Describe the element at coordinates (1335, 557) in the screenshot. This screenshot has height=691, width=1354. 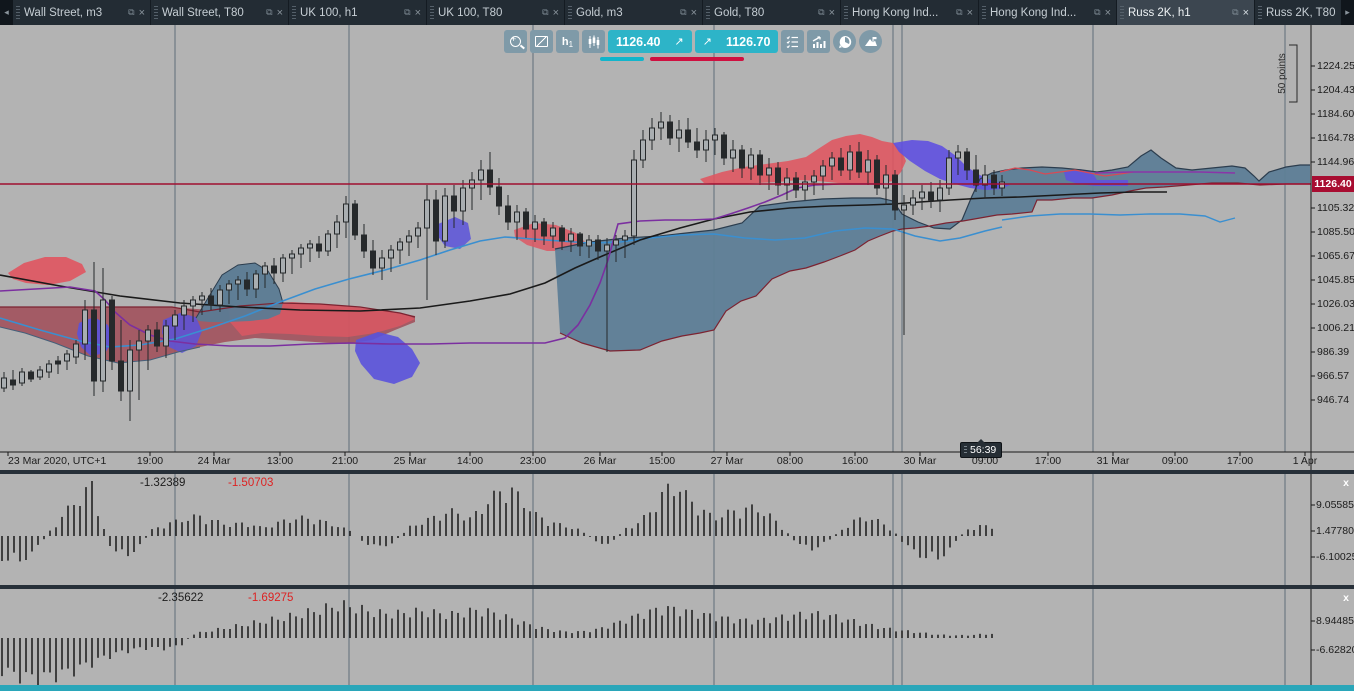
I see `panel1-axis-label: -6.10025` at that location.